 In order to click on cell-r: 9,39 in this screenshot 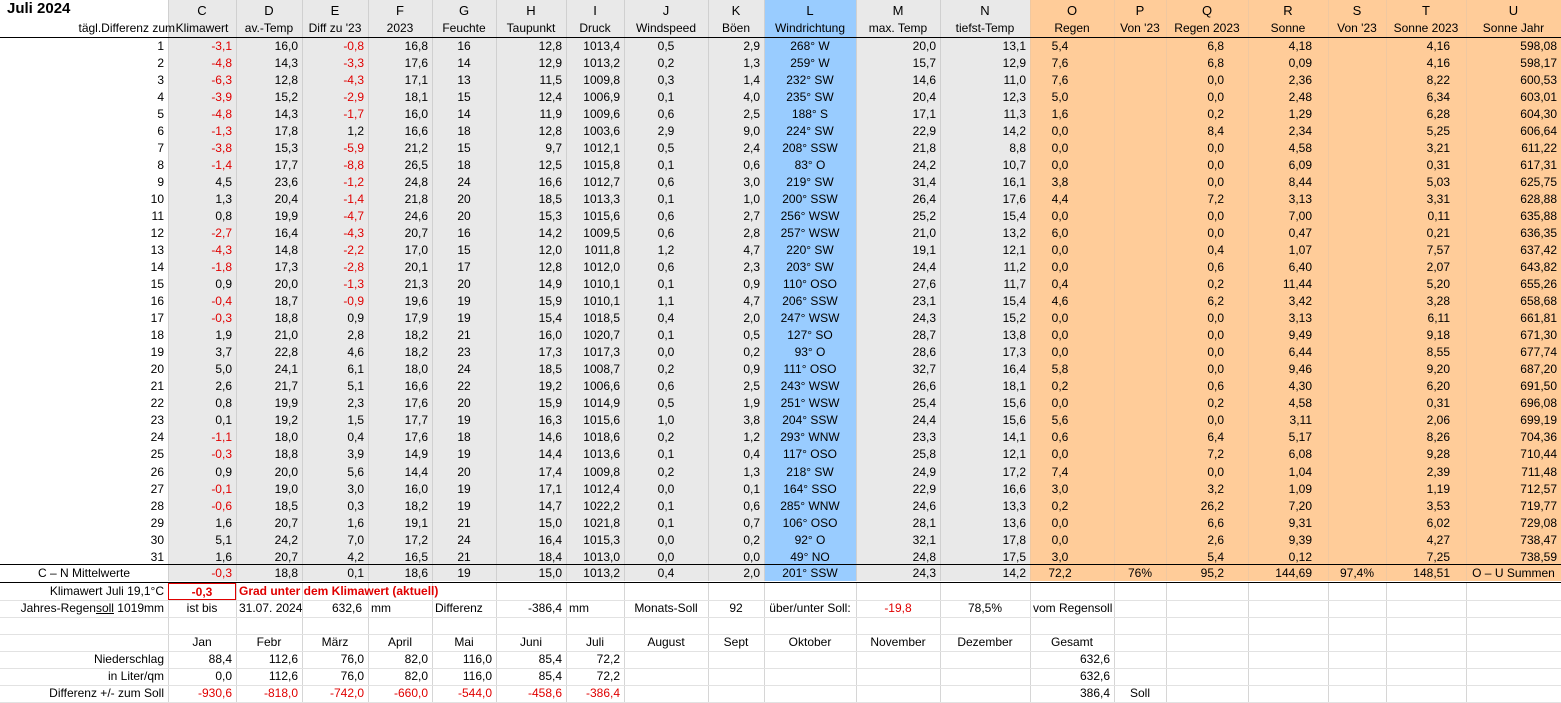, I will do `click(1288, 540)`.